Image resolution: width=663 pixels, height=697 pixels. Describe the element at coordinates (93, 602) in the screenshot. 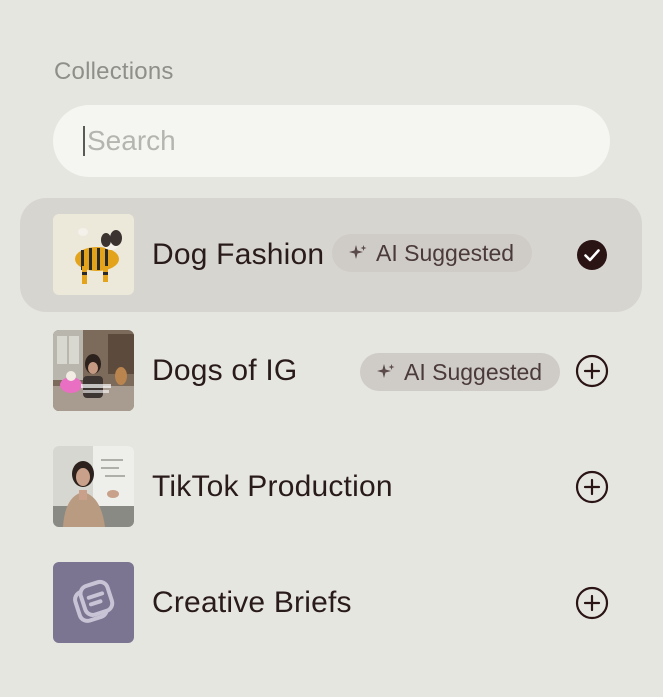

I see `creative-briefs-thumbnail` at that location.